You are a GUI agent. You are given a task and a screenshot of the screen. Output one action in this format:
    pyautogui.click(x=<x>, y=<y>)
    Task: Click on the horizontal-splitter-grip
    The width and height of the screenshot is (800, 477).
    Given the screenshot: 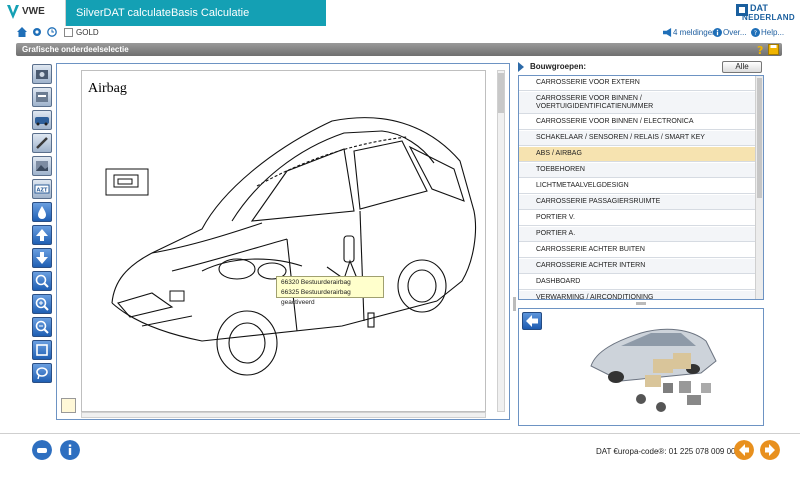 What is the action you would take?
    pyautogui.click(x=641, y=303)
    